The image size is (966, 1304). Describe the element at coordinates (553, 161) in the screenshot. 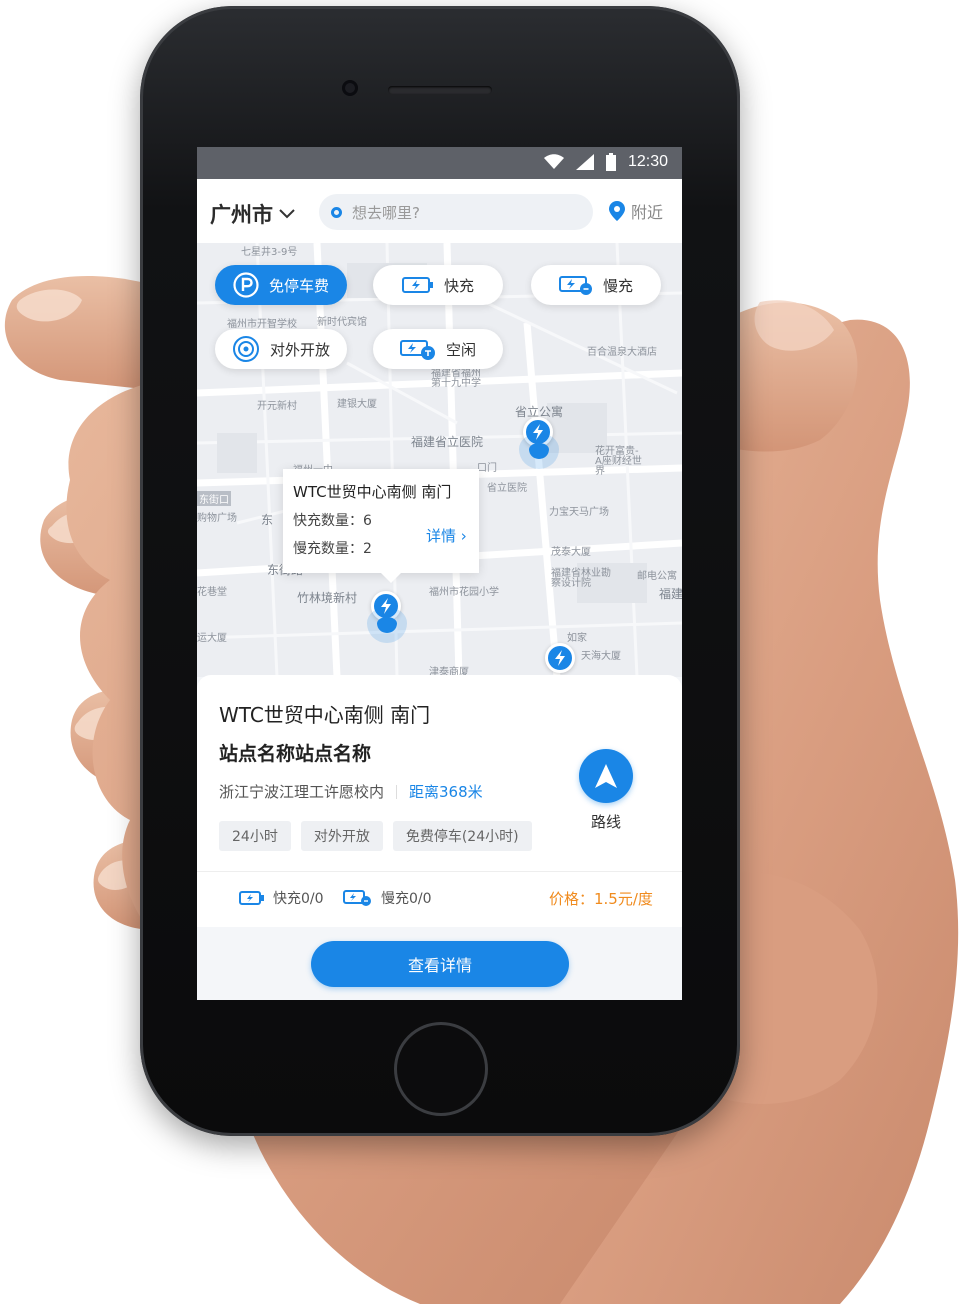

I see `wifi-icon` at that location.